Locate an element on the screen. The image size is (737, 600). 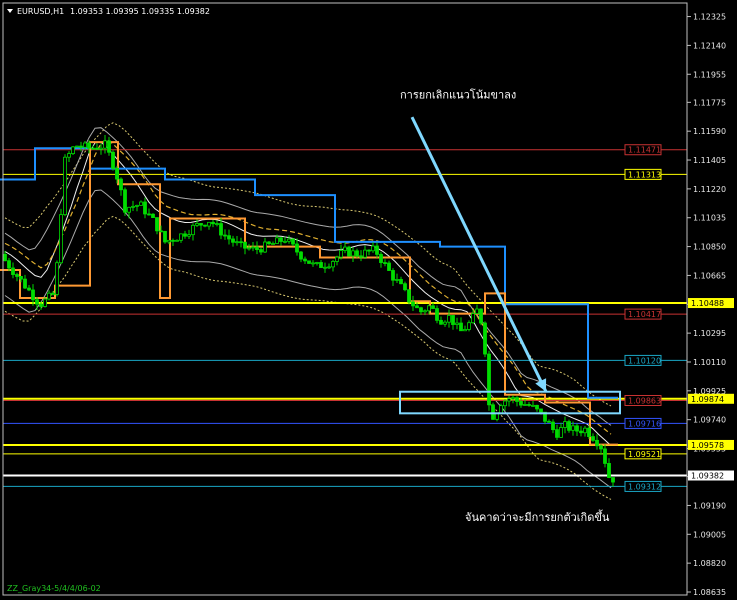
level-label: 1.10417 is located at coordinates (644, 314).